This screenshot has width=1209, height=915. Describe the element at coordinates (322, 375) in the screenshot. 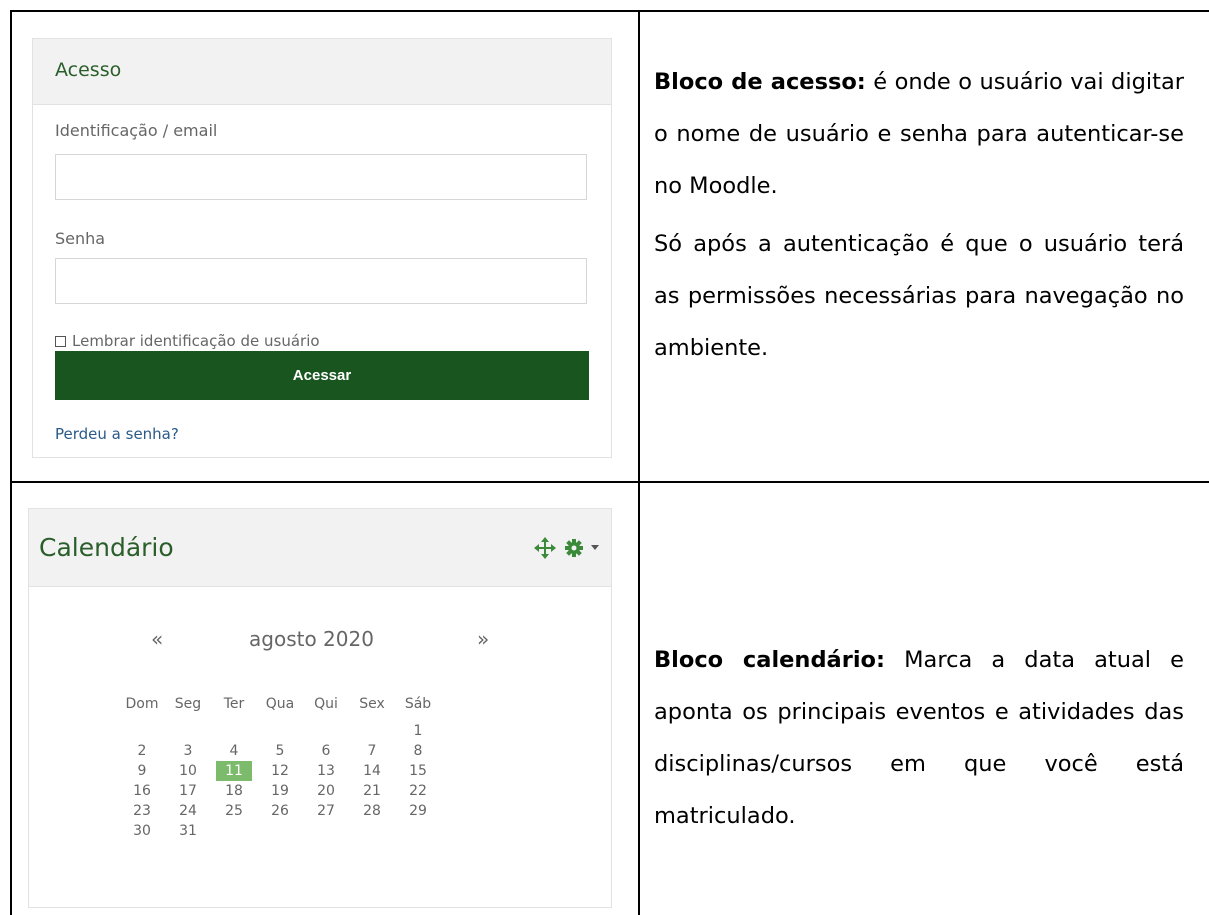

I see `login-button: Acessar` at that location.